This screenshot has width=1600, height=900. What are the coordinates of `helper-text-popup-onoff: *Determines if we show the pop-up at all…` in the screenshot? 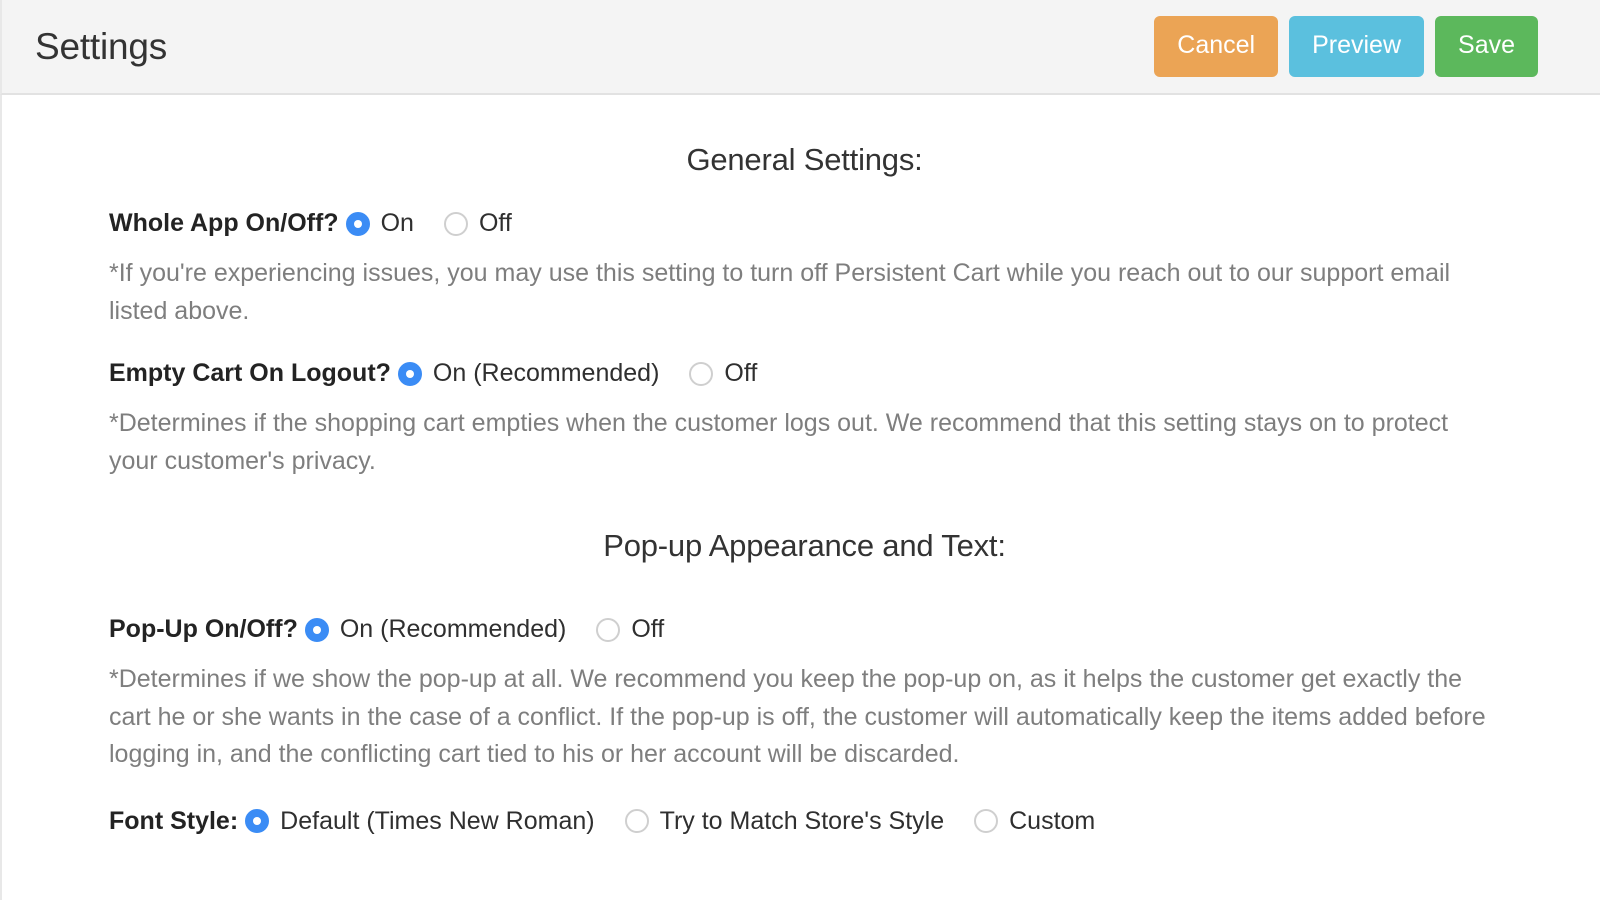 It's located at (797, 716).